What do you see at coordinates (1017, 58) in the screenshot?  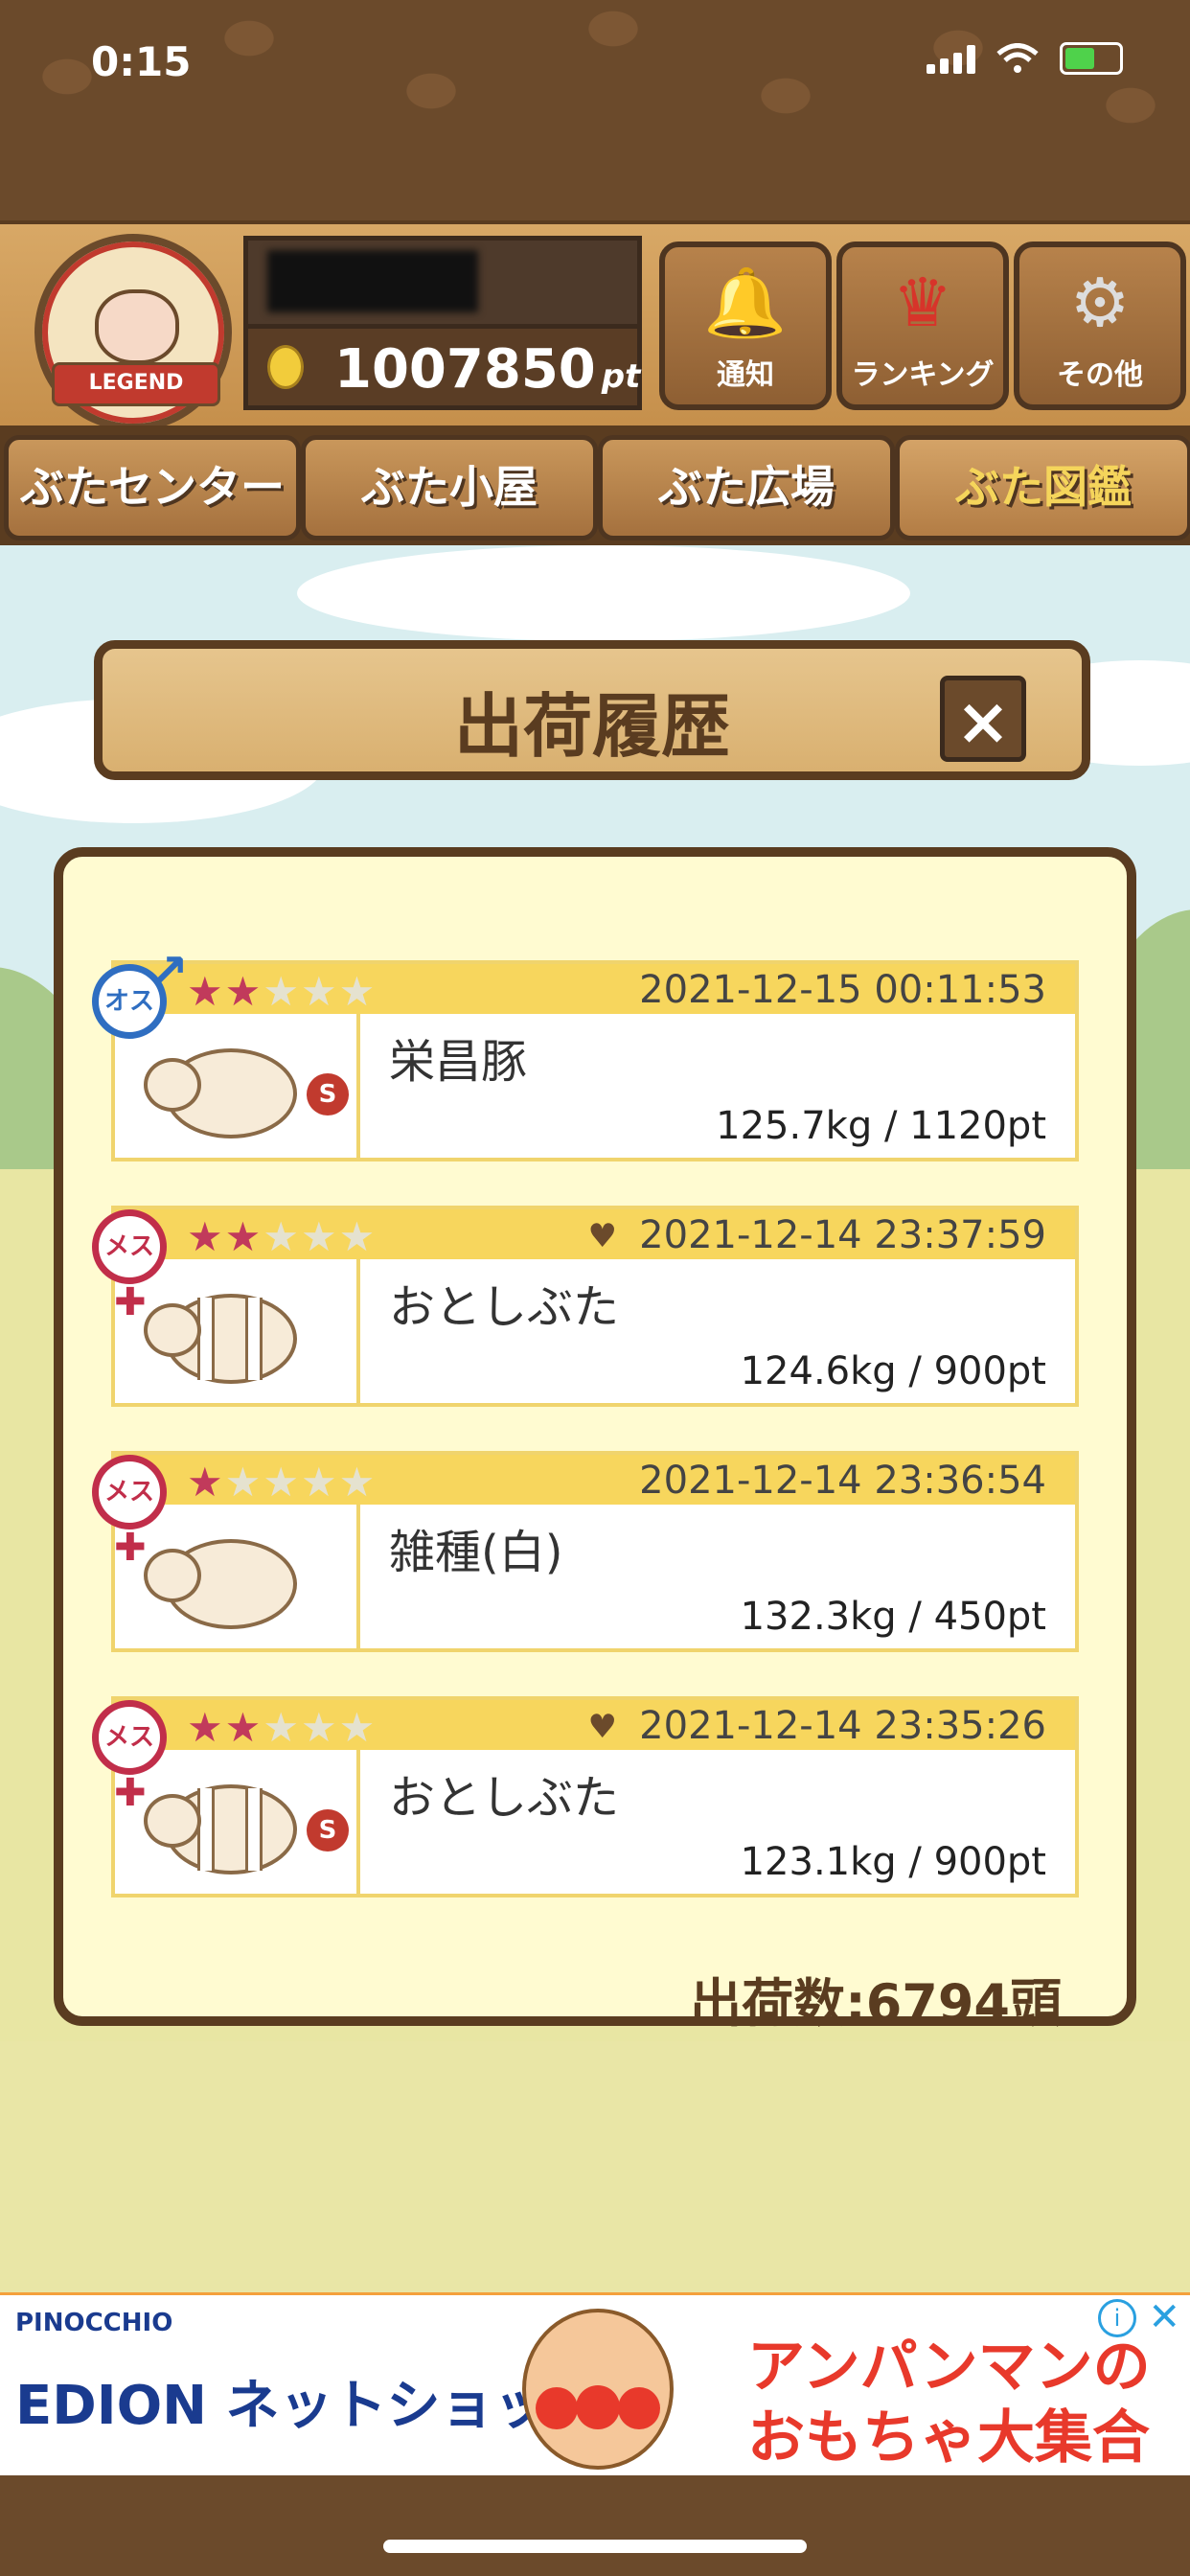 I see `wifi-icon` at bounding box center [1017, 58].